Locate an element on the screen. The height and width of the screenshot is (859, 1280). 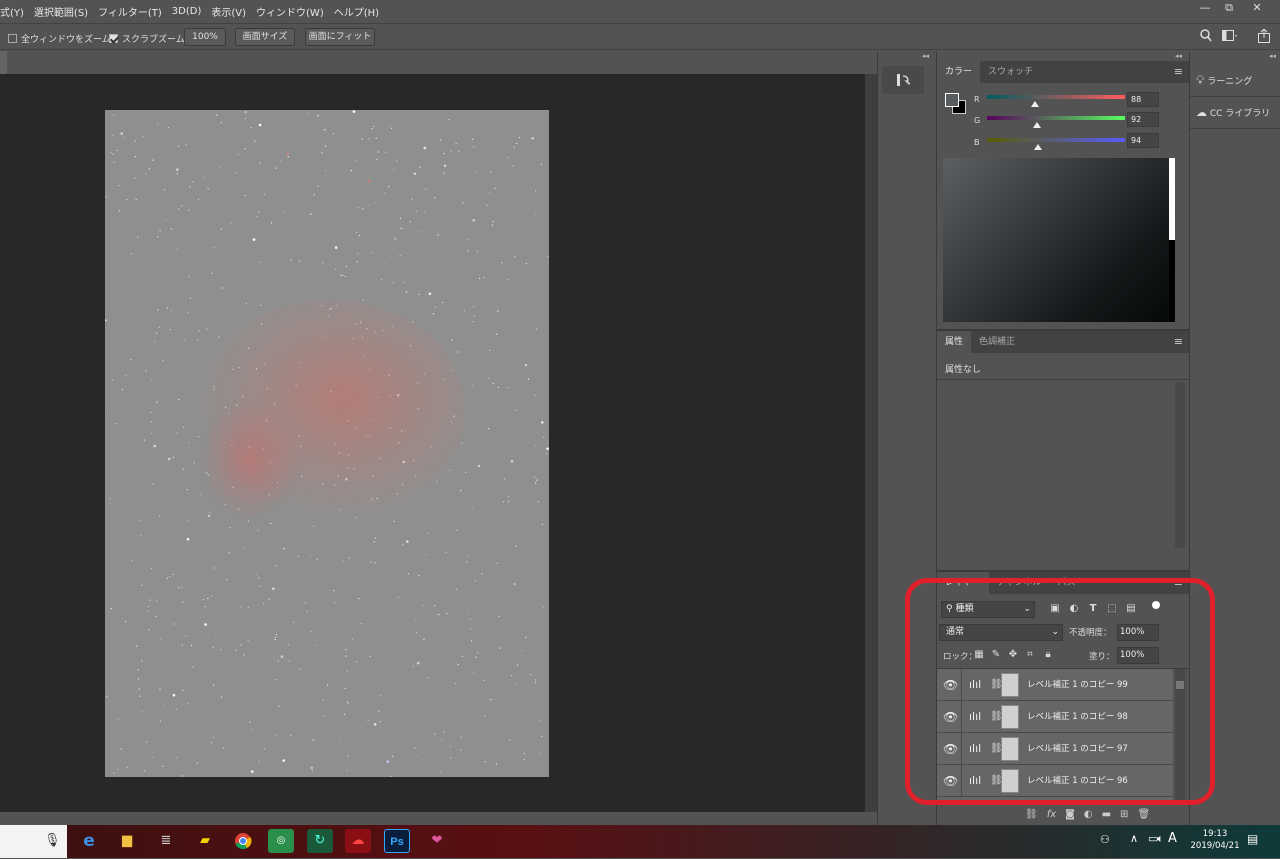
document-tab-bar is located at coordinates (442, 62).